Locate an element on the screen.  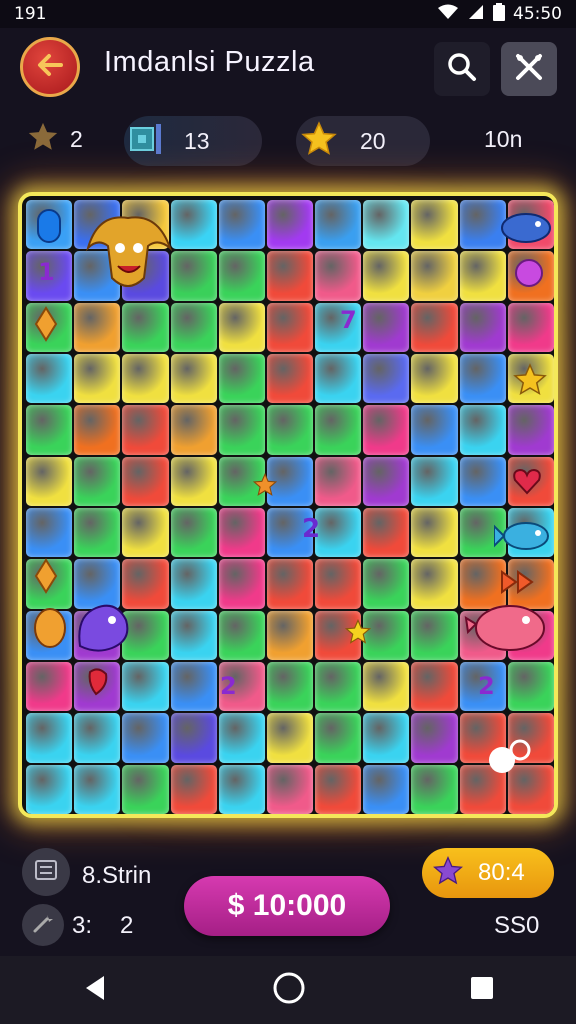
nav-back-icon is located at coordinates (95, 990).